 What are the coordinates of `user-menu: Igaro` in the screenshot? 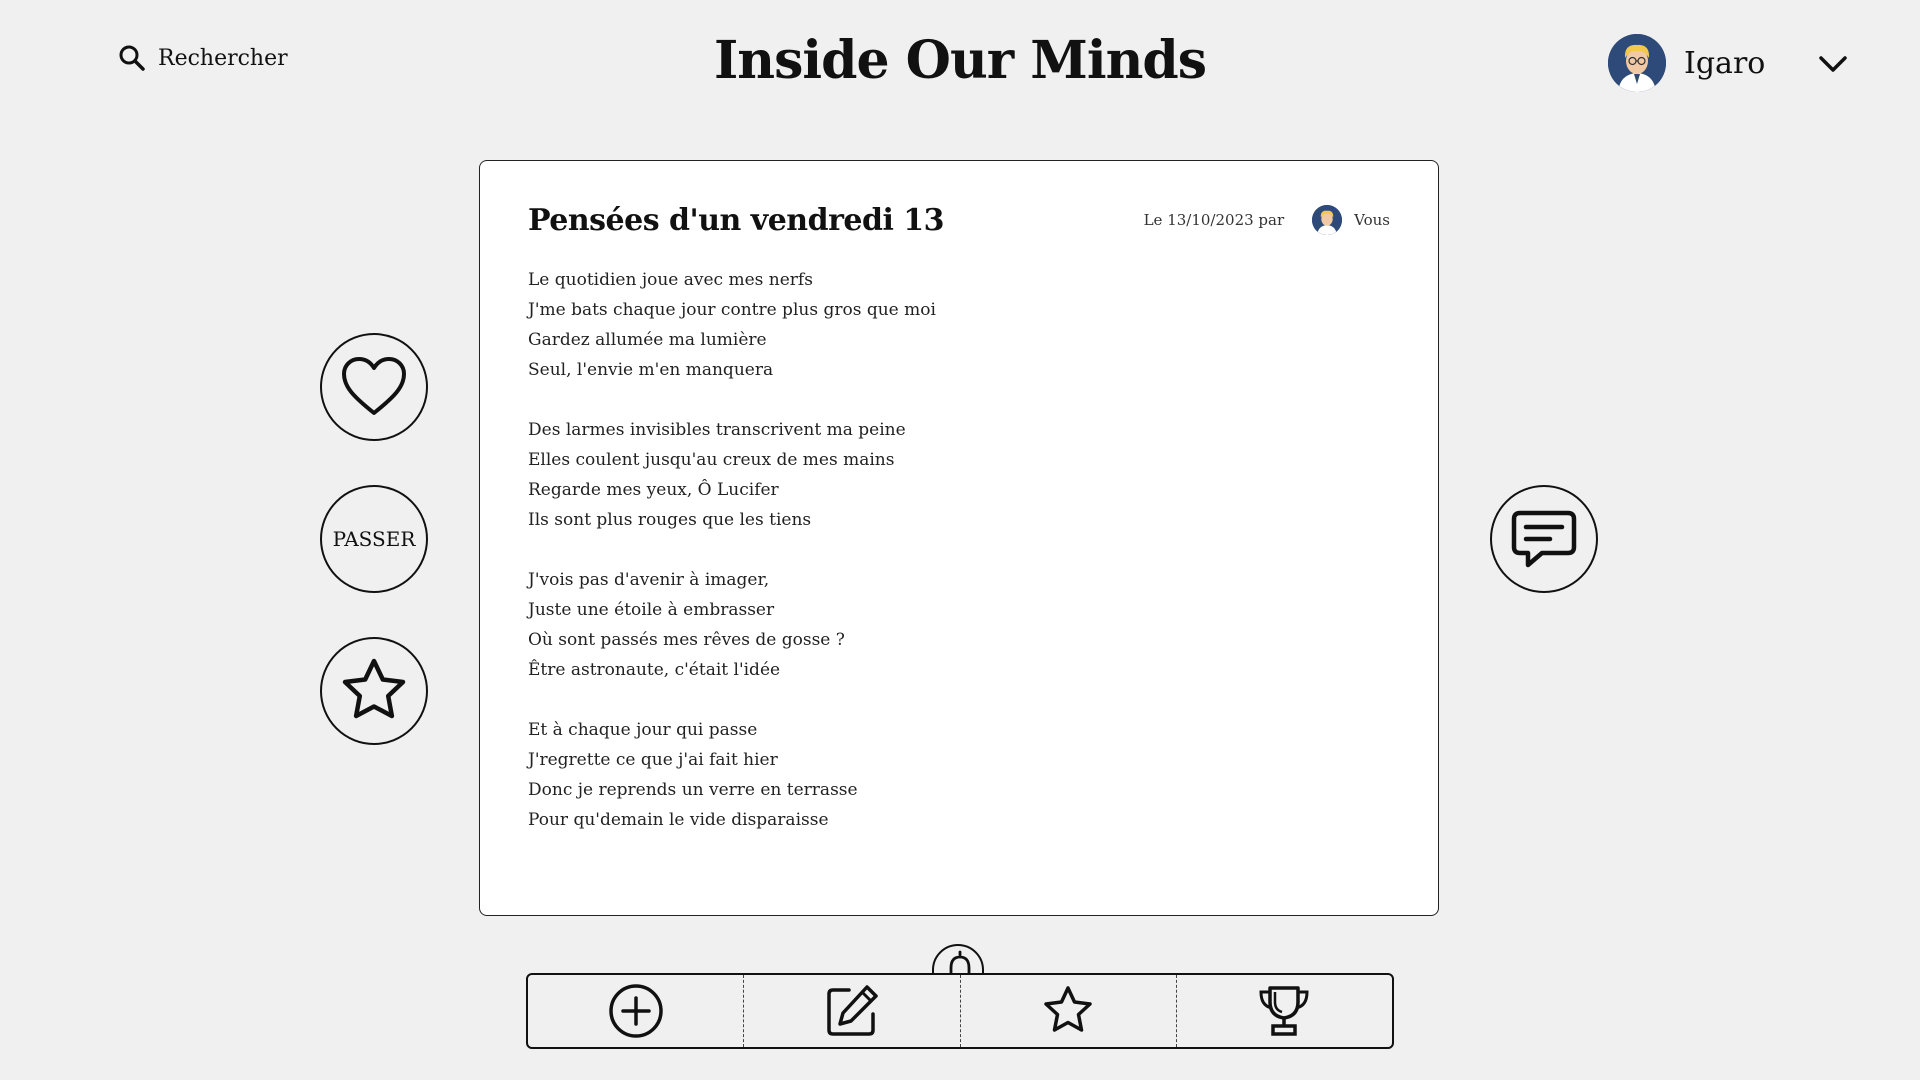 It's located at (1686, 63).